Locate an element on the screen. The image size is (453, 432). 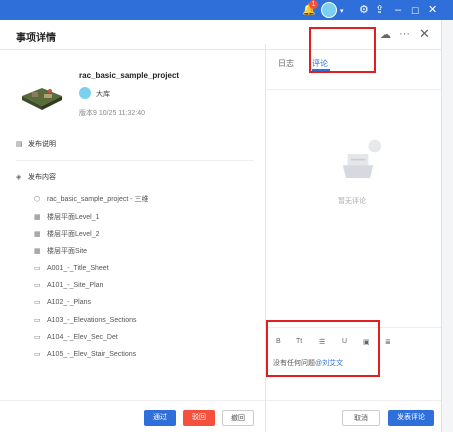
contents-label: 发布内容 is located at coordinates (42, 177).